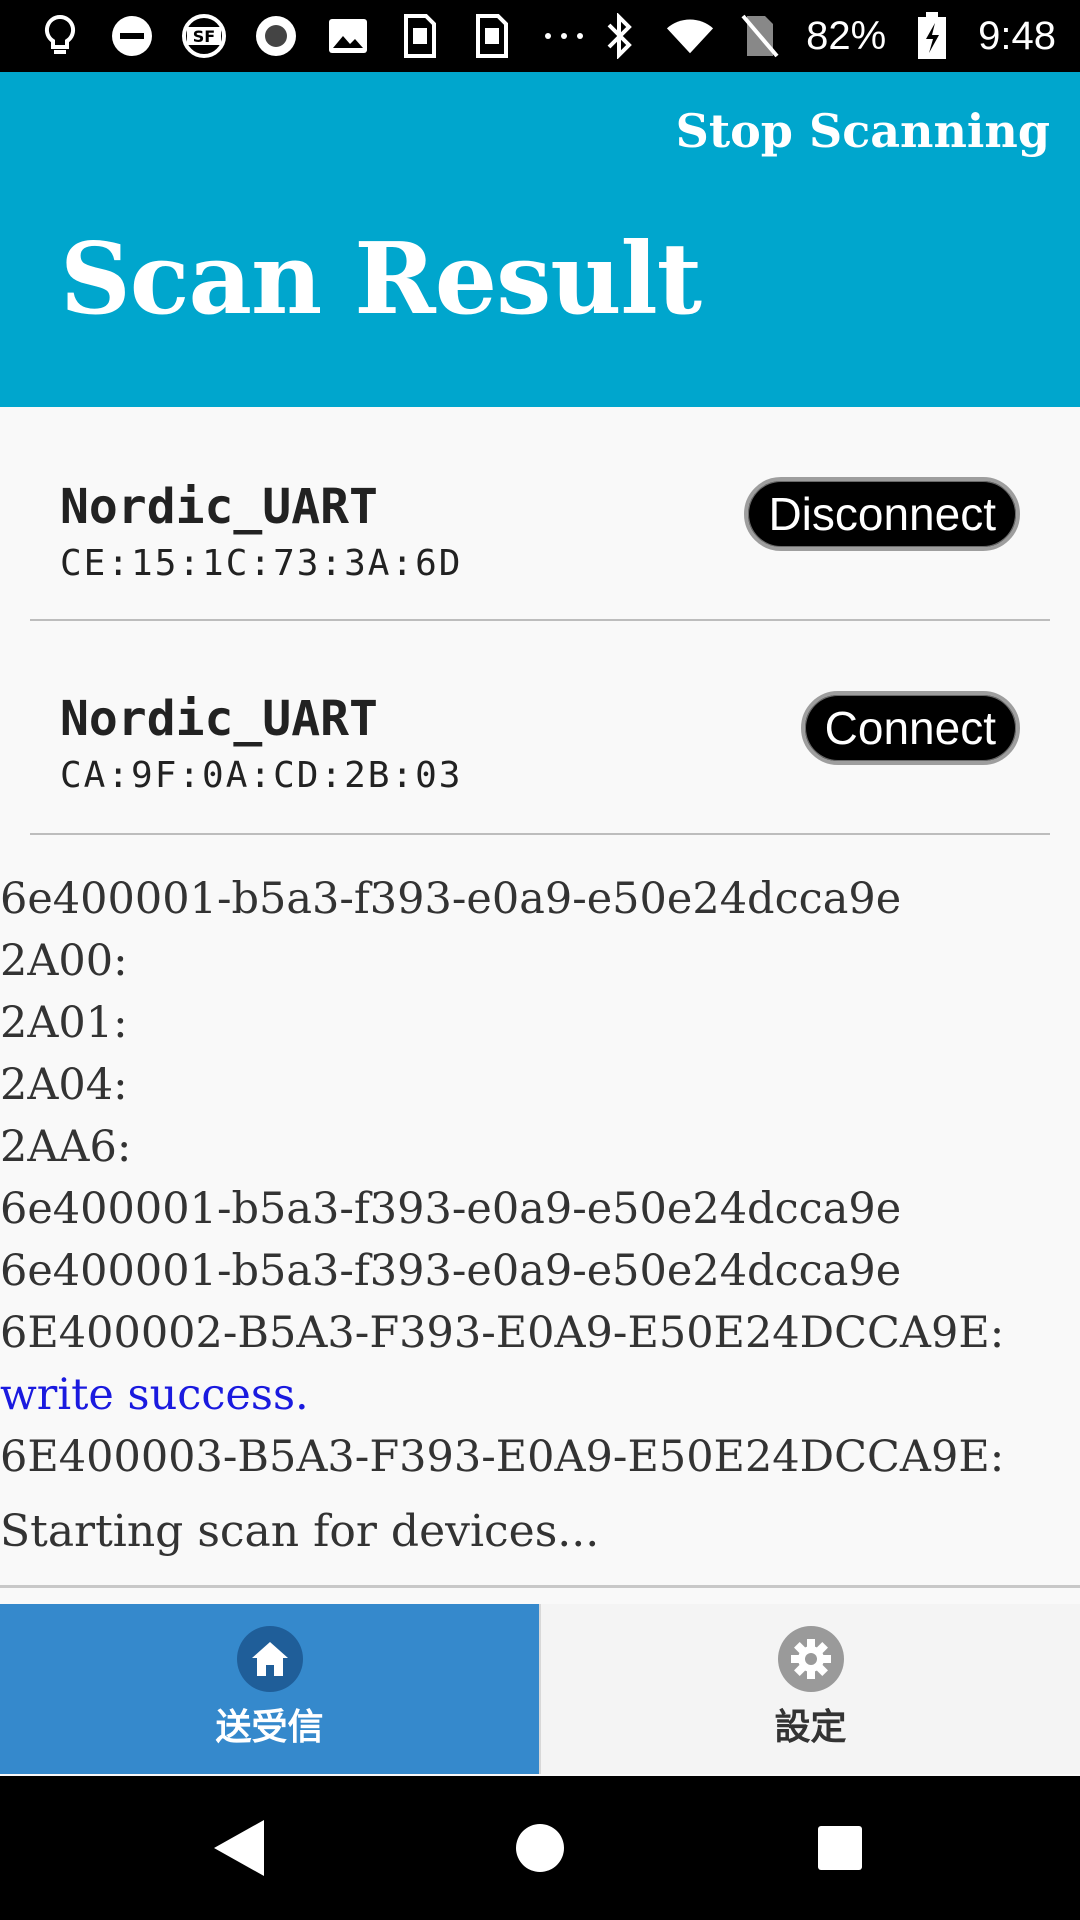 This screenshot has width=1080, height=1920. What do you see at coordinates (64, 1023) in the screenshot?
I see `log-line: 2A01:` at bounding box center [64, 1023].